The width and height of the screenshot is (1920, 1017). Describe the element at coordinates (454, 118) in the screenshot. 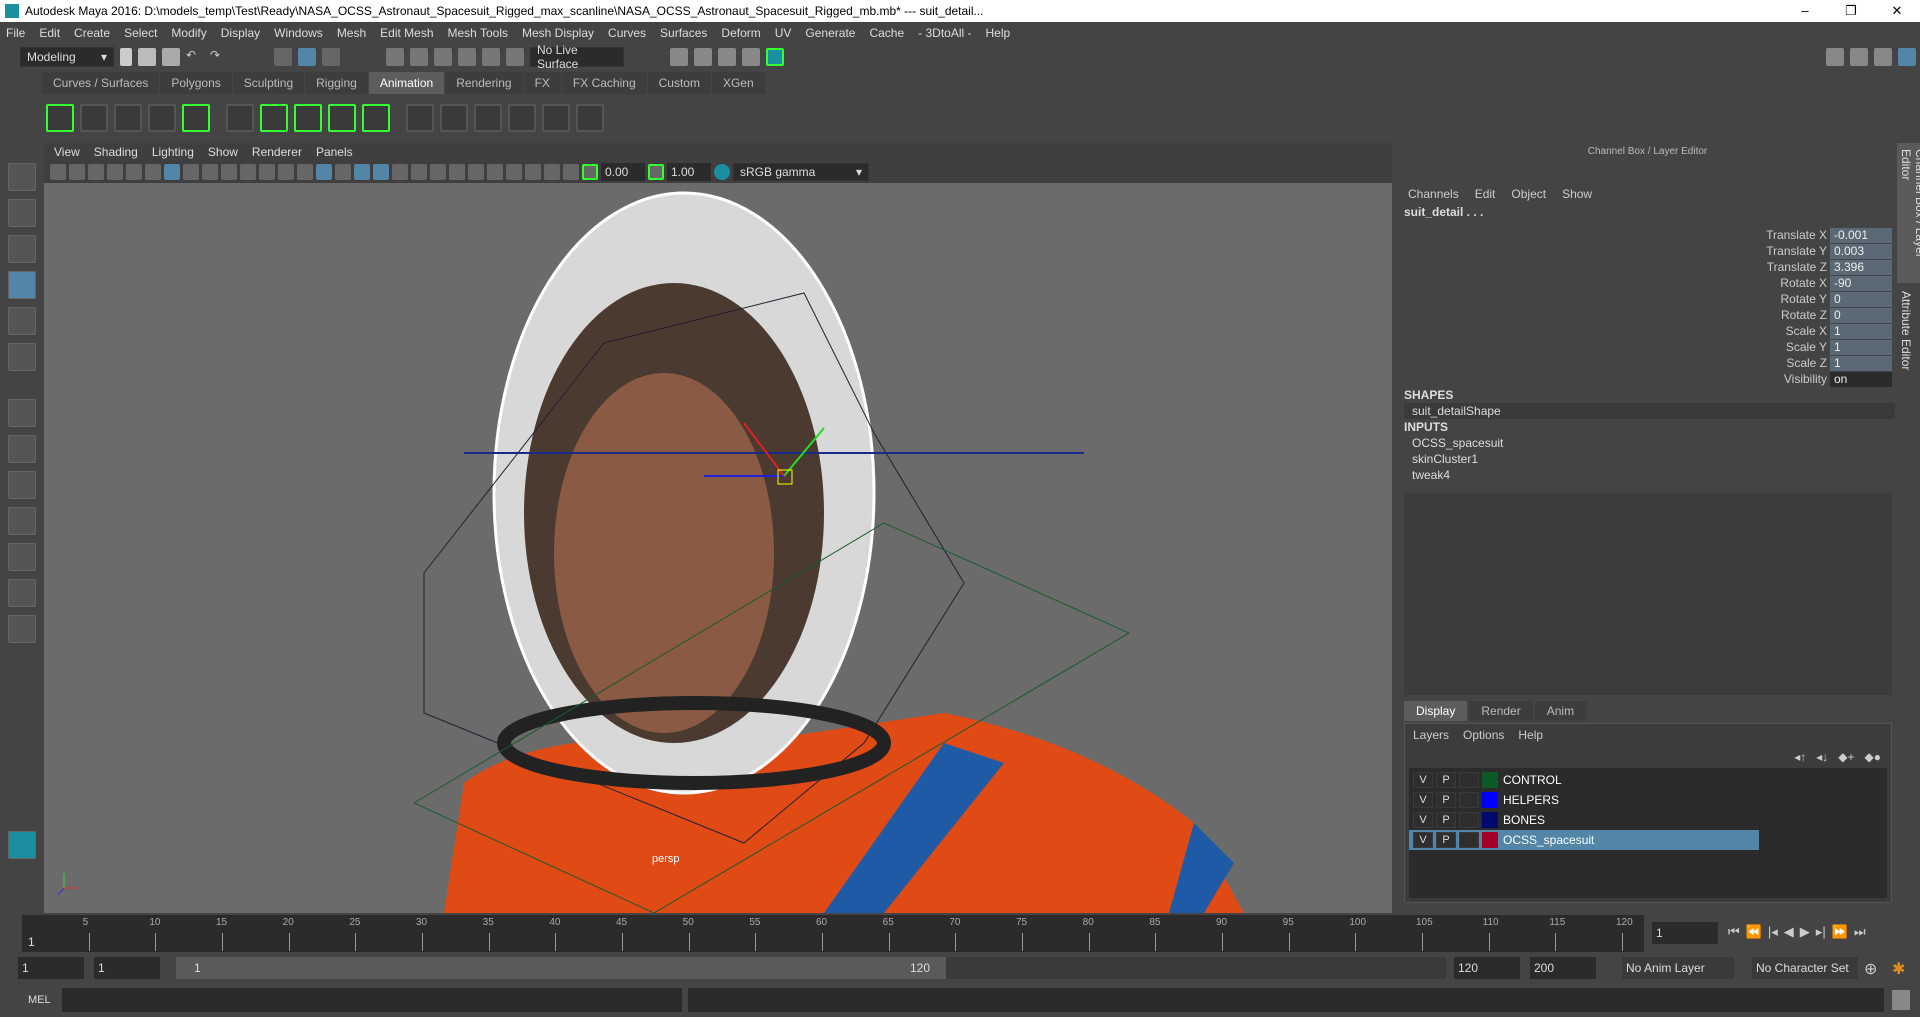

I see `aim-constraint-icon` at that location.